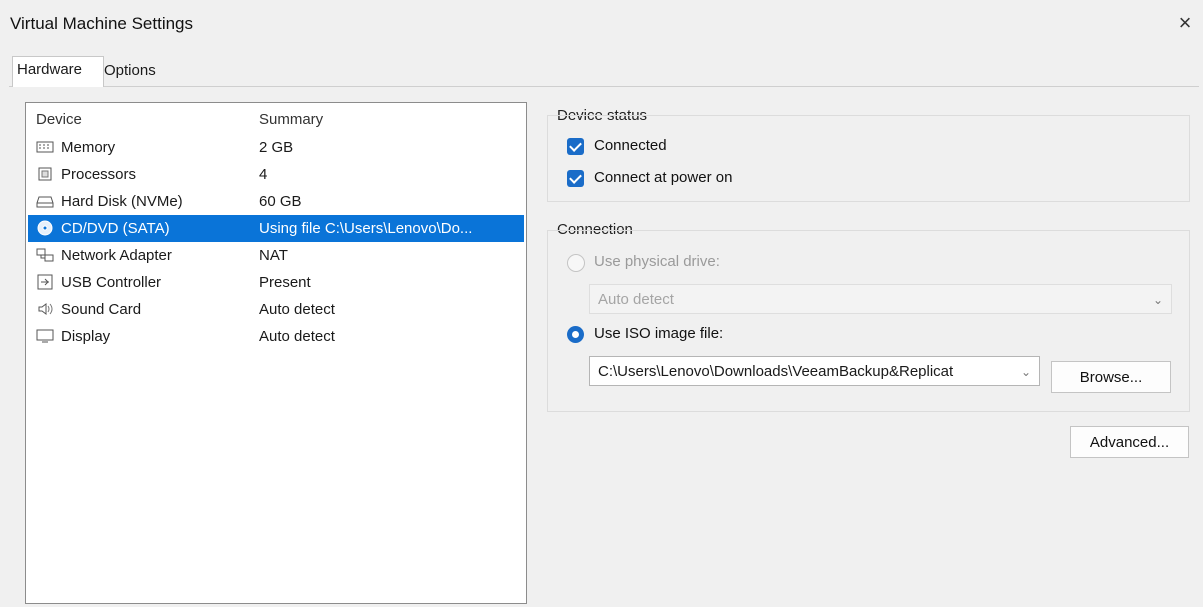 This screenshot has width=1203, height=607. I want to click on device-row-hard-disk: Hard Disk (NVMe) 60 GB, so click(276, 201).